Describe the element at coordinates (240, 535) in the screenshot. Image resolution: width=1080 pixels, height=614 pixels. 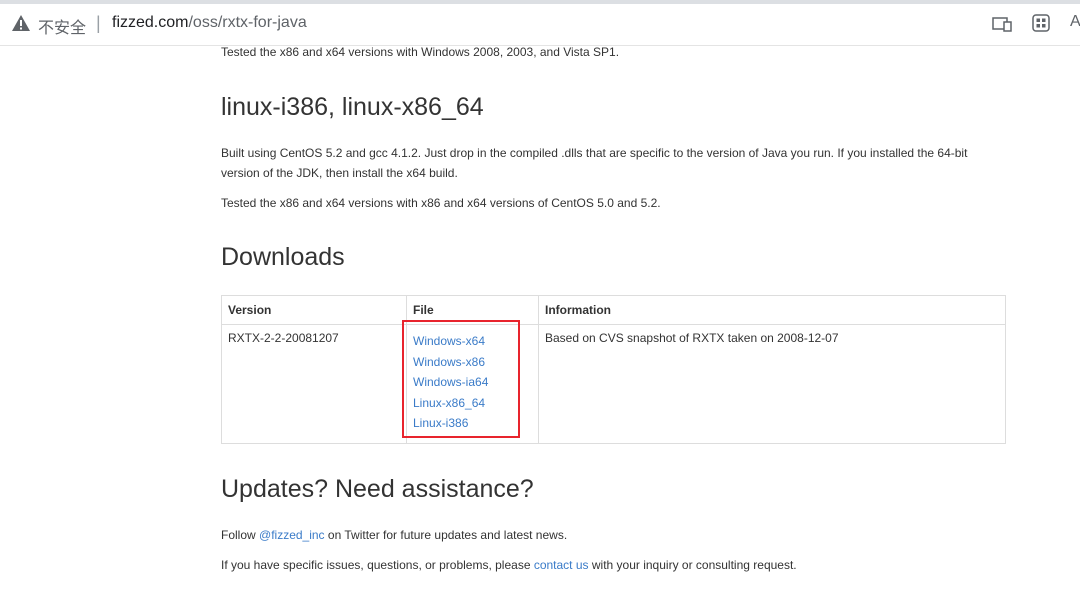
I see `follow-prefix: Follow` at that location.